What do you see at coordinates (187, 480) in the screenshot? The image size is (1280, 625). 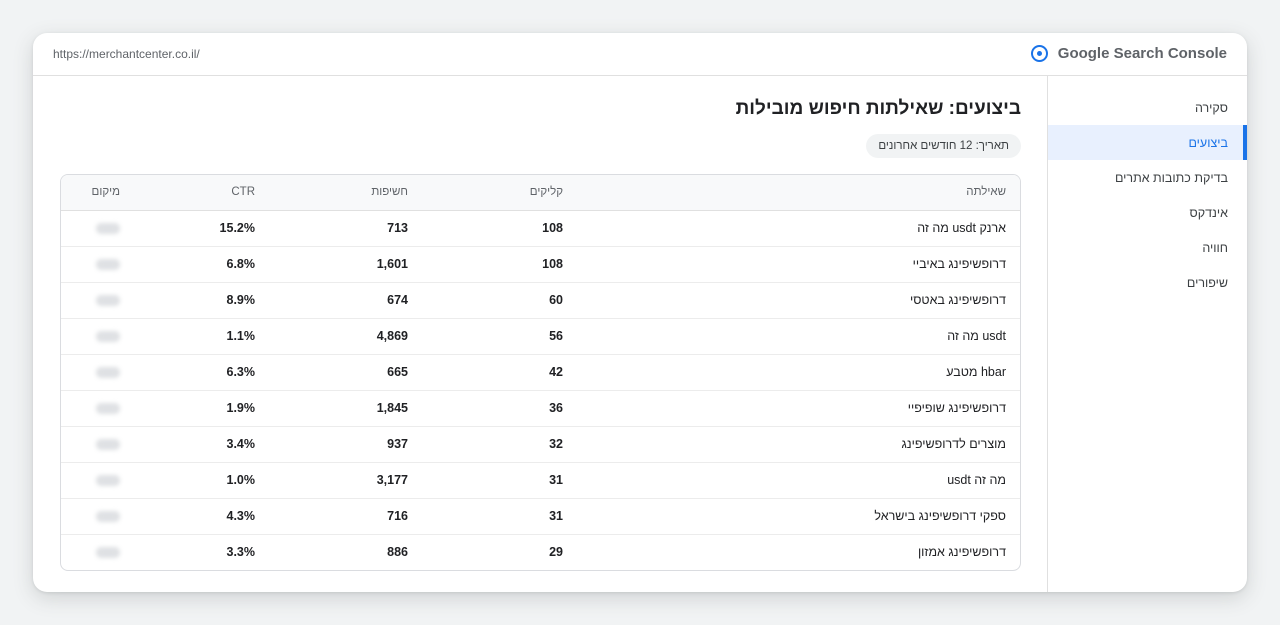 I see `cell-ctr: 1.0%` at bounding box center [187, 480].